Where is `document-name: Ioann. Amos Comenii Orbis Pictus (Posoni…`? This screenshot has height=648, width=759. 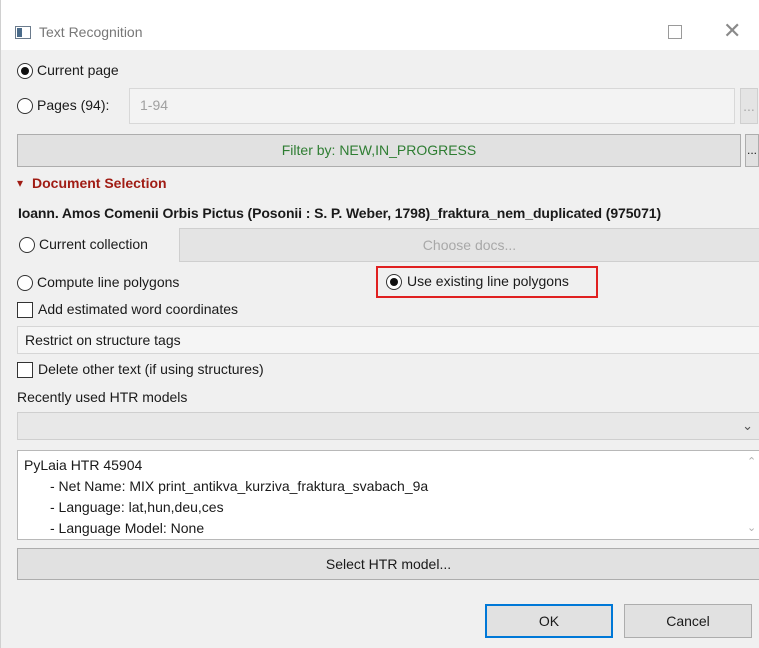
document-name: Ioann. Amos Comenii Orbis Pictus (Posoni… is located at coordinates (340, 213).